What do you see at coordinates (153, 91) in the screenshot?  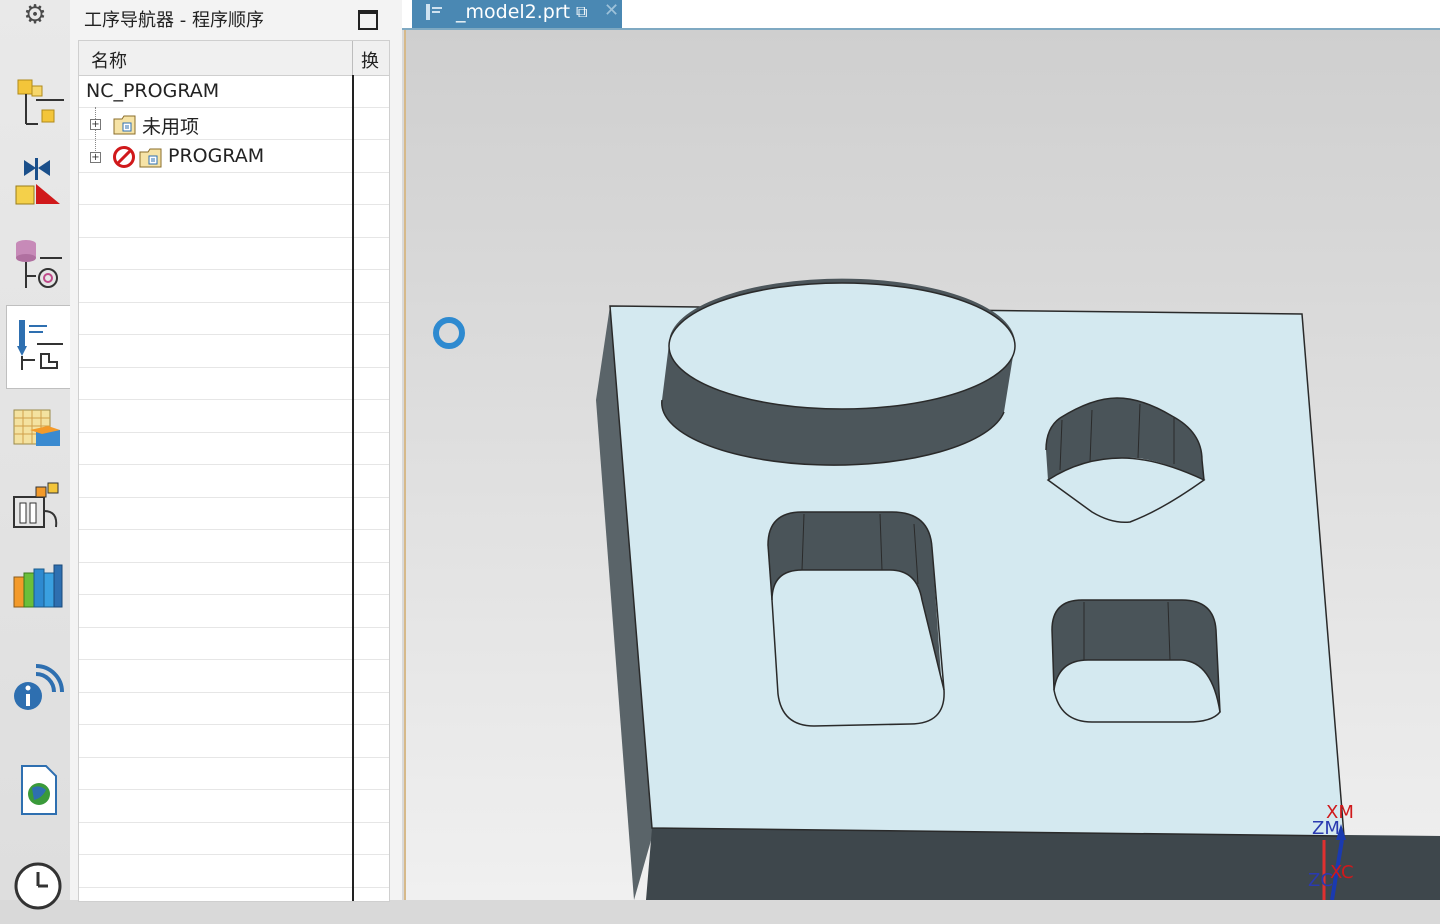 I see `tree-row-label: NC_PROGRAM` at bounding box center [153, 91].